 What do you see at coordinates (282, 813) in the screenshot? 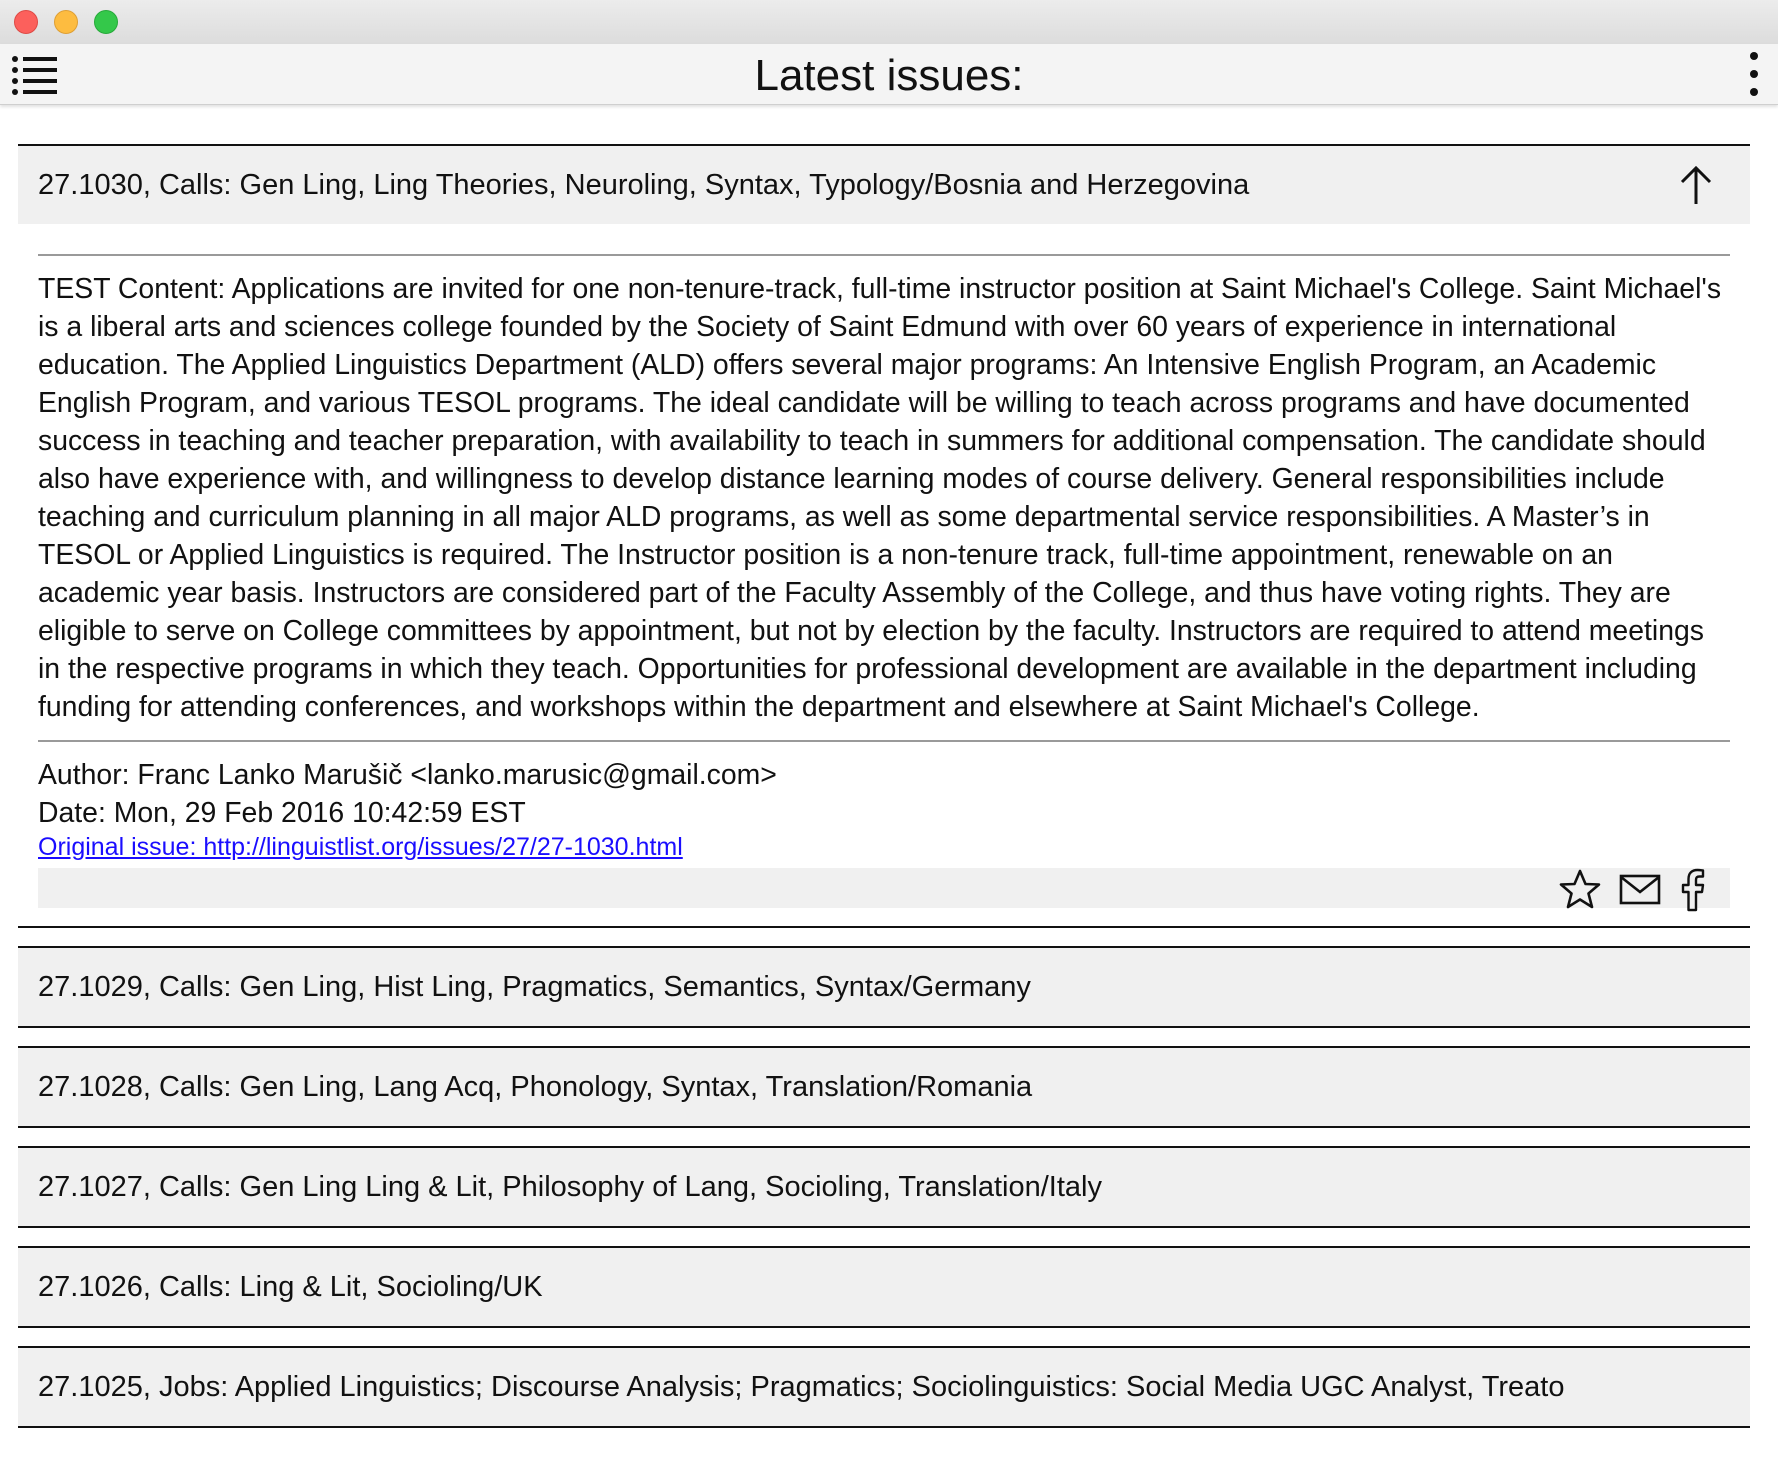
I see `issue-date: Date: Mon, 29 Feb 2016 10:42:59 EST` at bounding box center [282, 813].